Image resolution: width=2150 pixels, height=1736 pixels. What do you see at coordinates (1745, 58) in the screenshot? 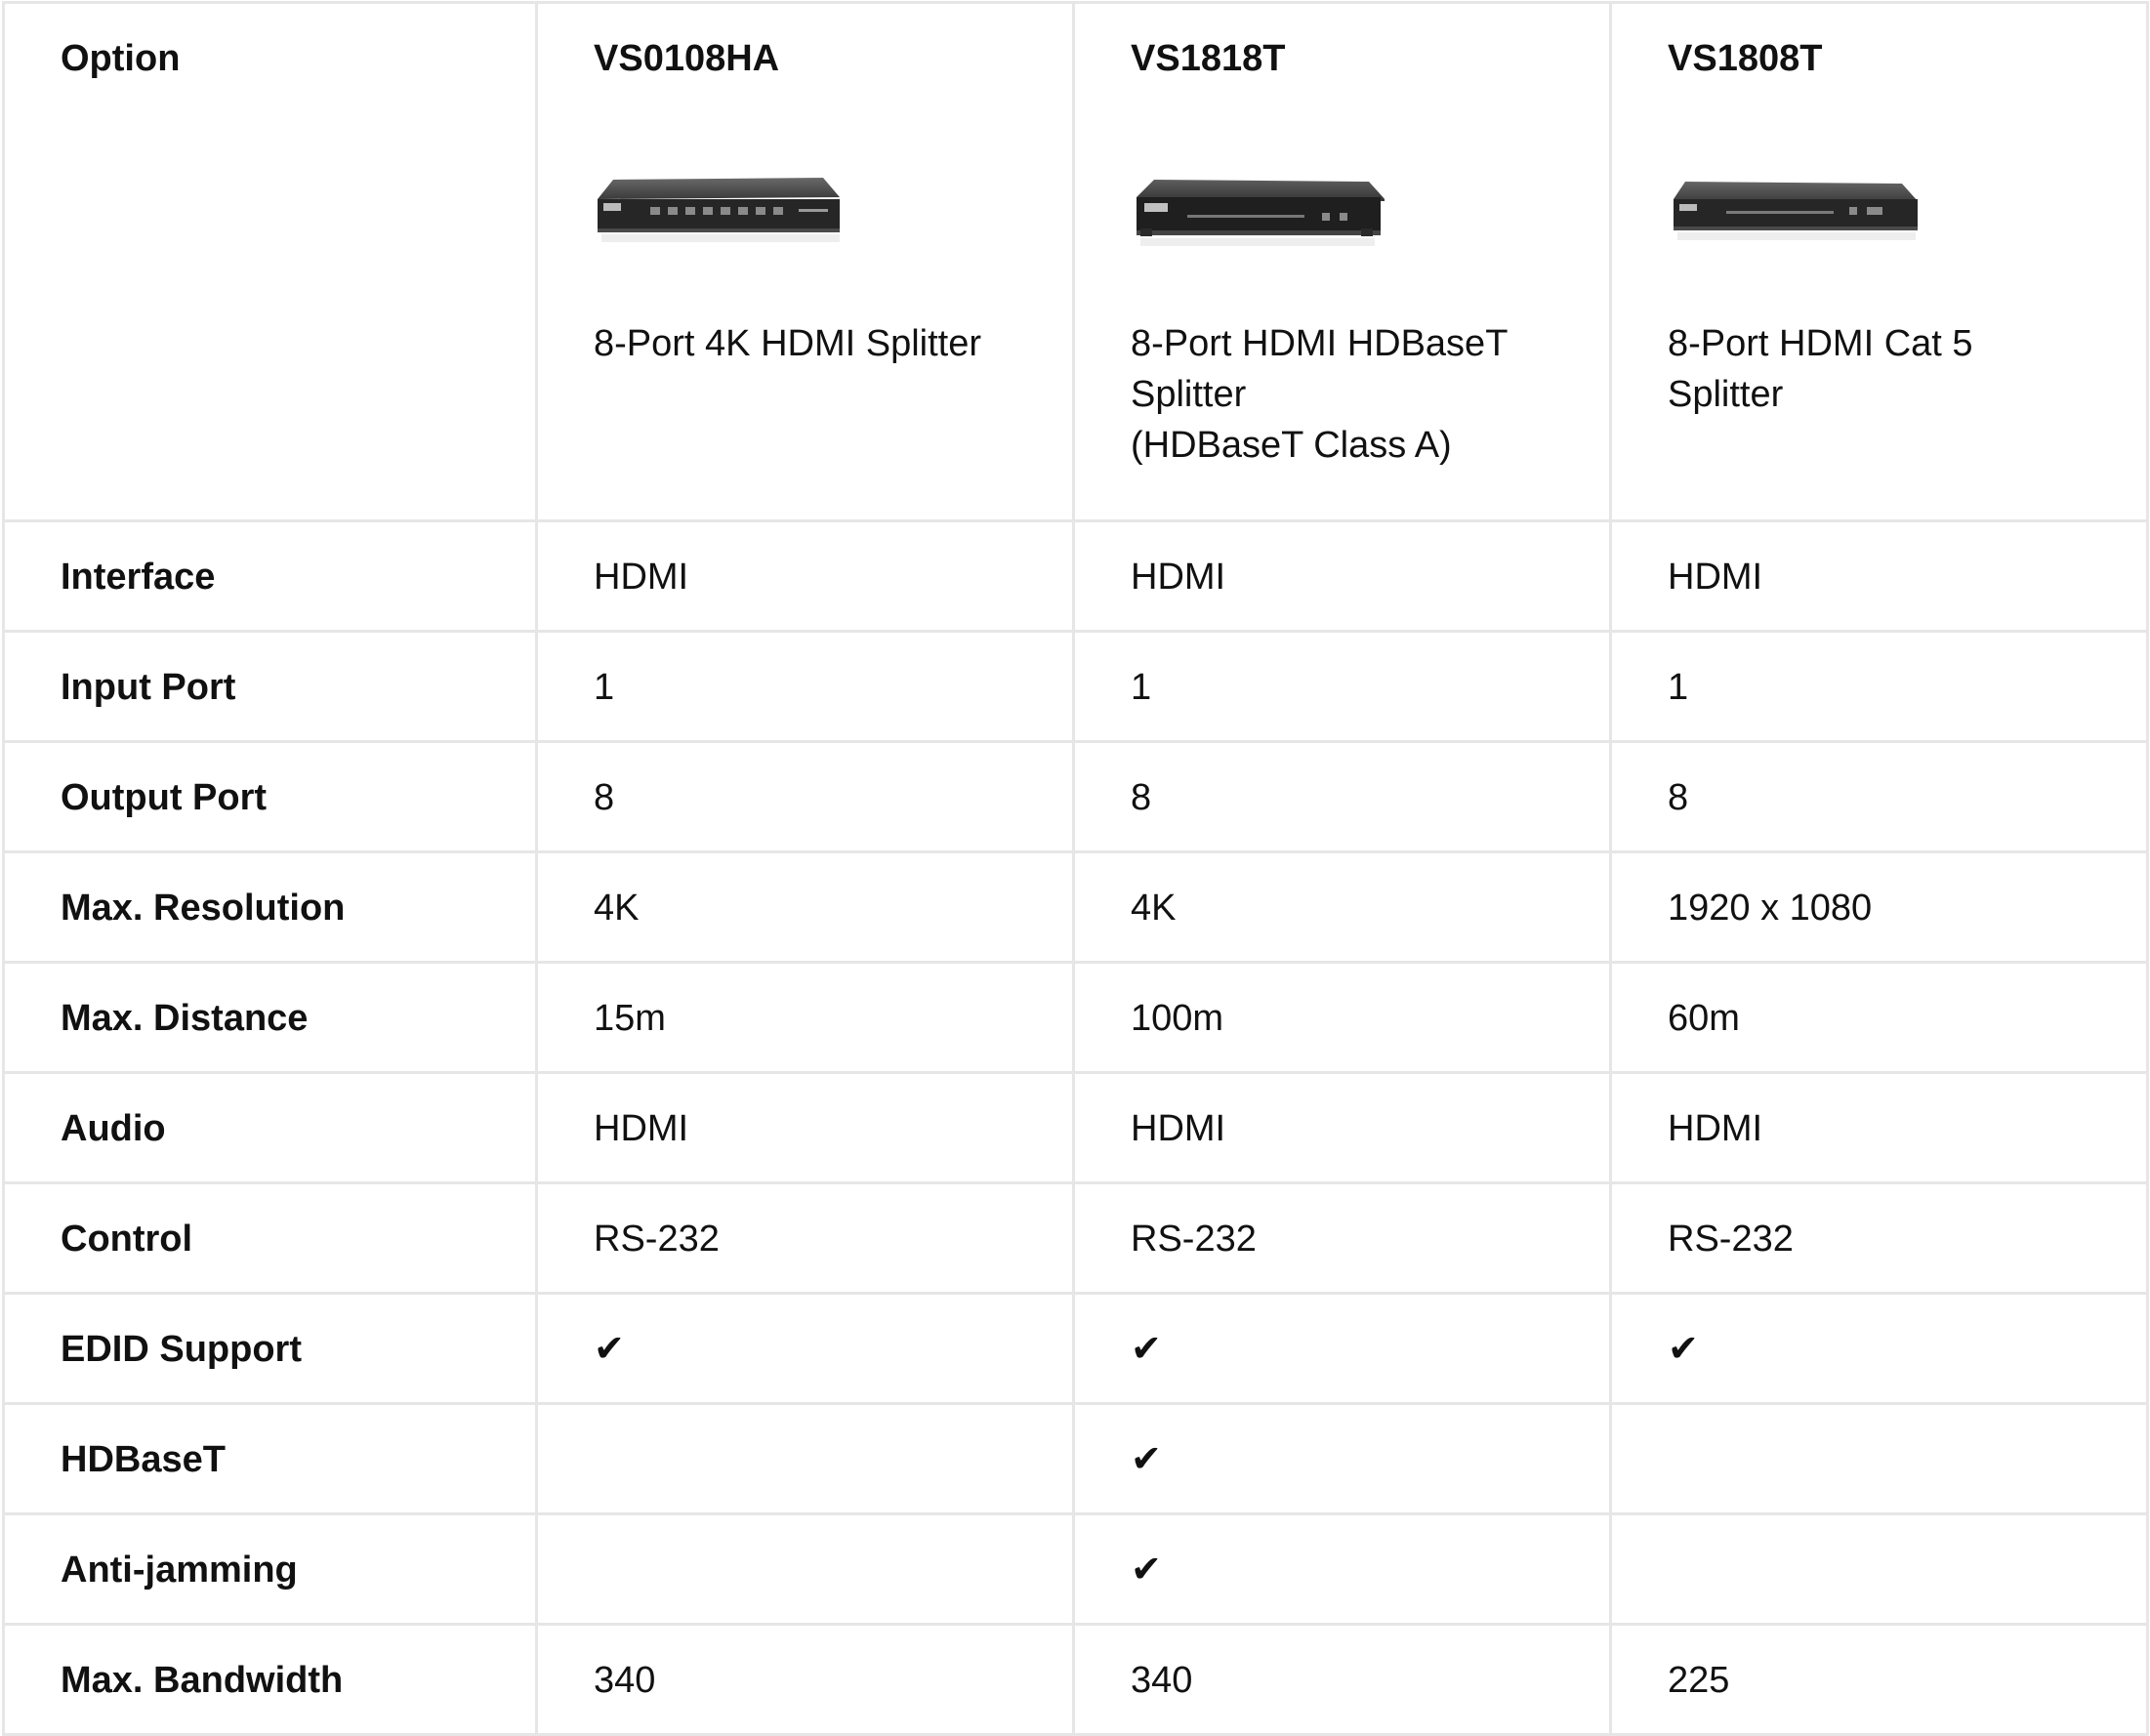
I see `product-model: VS1808T` at bounding box center [1745, 58].